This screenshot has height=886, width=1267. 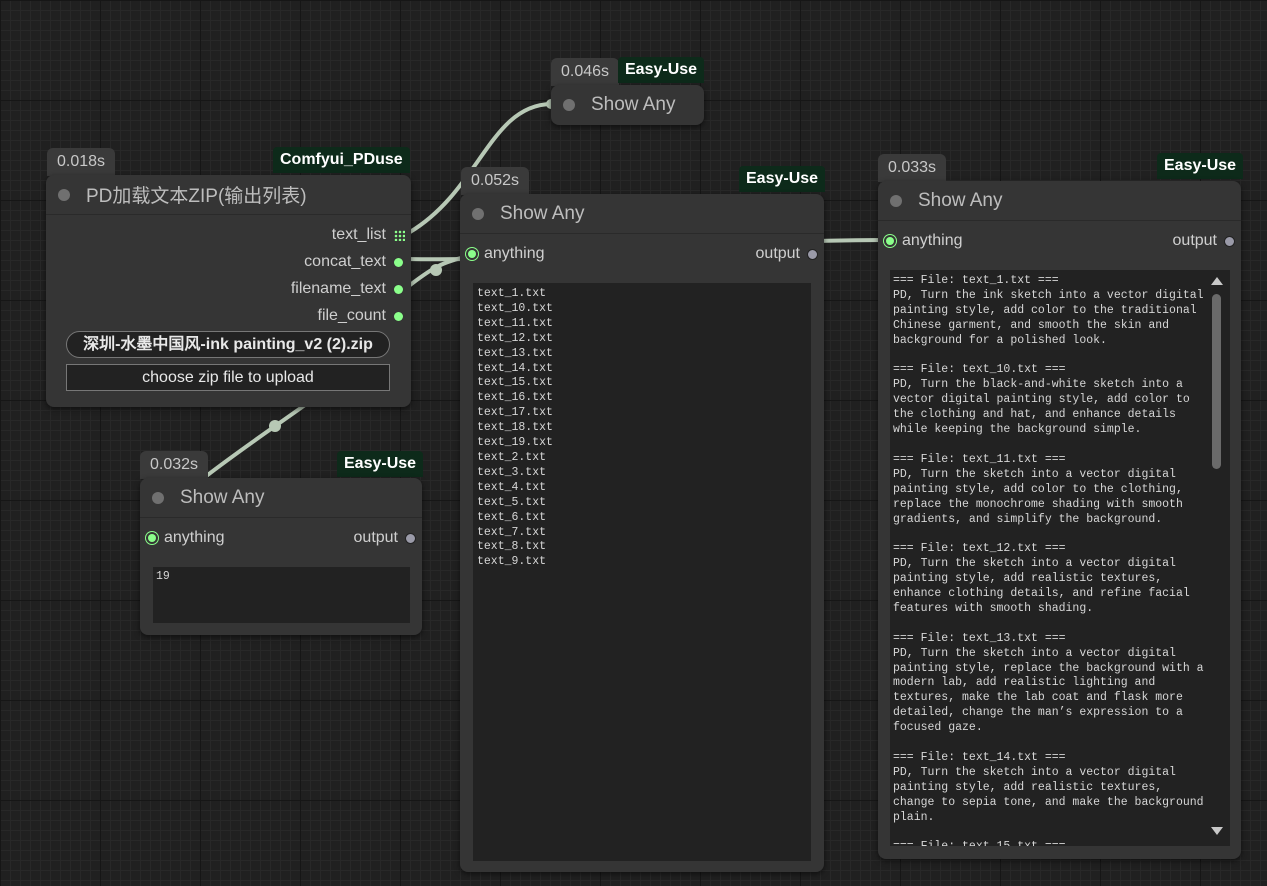 What do you see at coordinates (352, 315) in the screenshot?
I see `output-label: file_count` at bounding box center [352, 315].